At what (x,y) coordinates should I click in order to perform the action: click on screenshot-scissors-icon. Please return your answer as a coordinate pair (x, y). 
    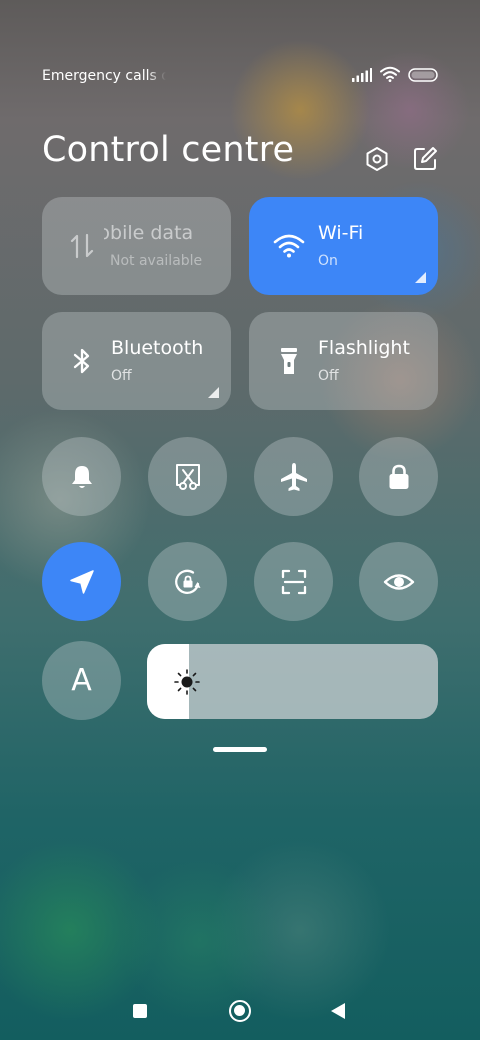
    Looking at the image, I should click on (187, 476).